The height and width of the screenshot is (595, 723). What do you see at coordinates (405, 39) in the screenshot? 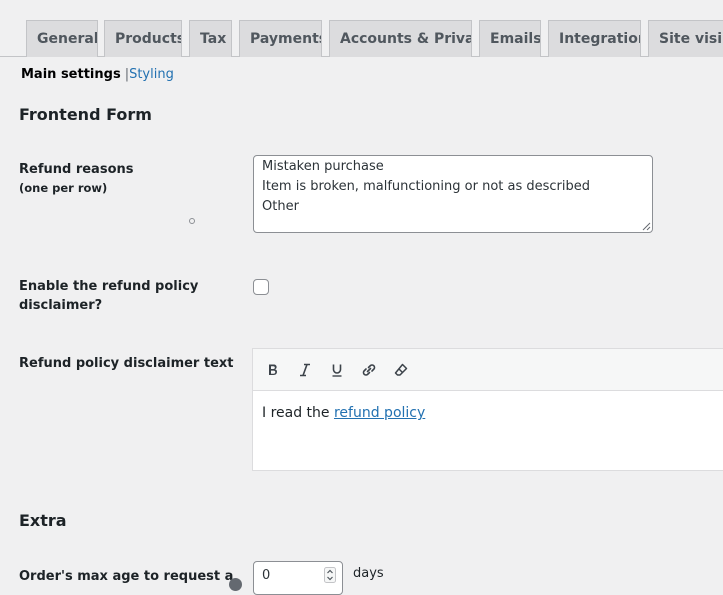
I see `tab-label: Accounts & Privacy` at bounding box center [405, 39].